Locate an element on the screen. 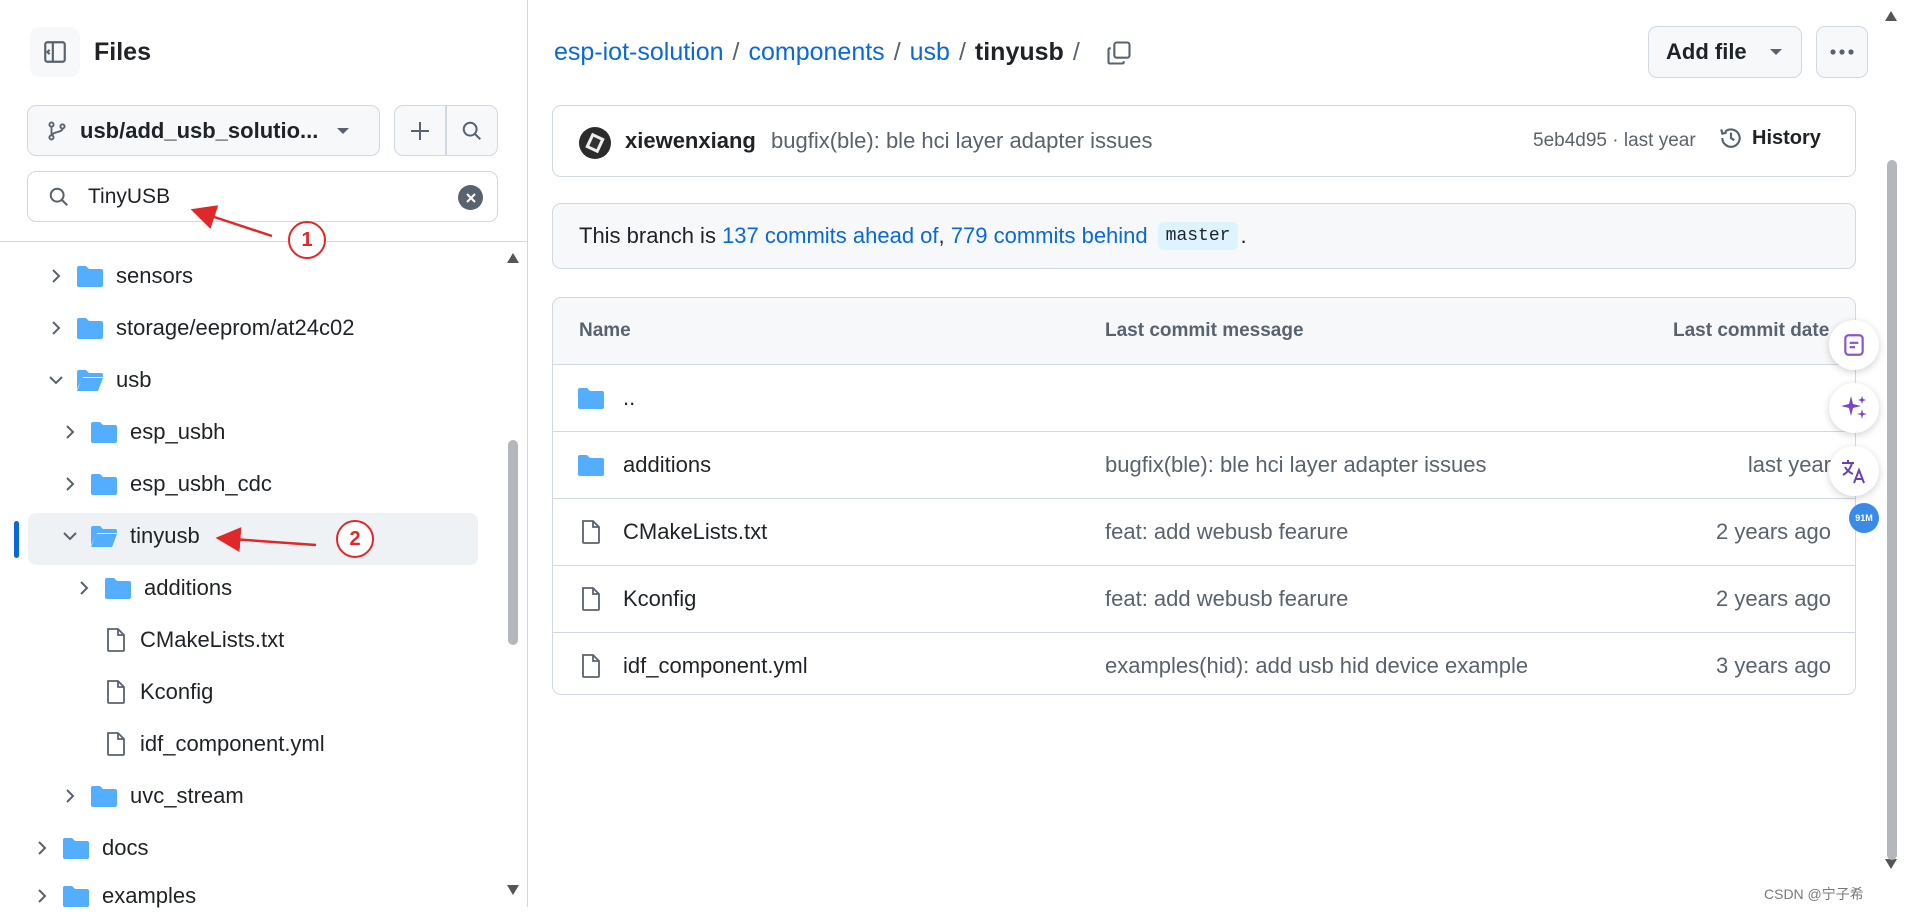 The width and height of the screenshot is (1910, 918). parent-directory-label: .. is located at coordinates (629, 398).